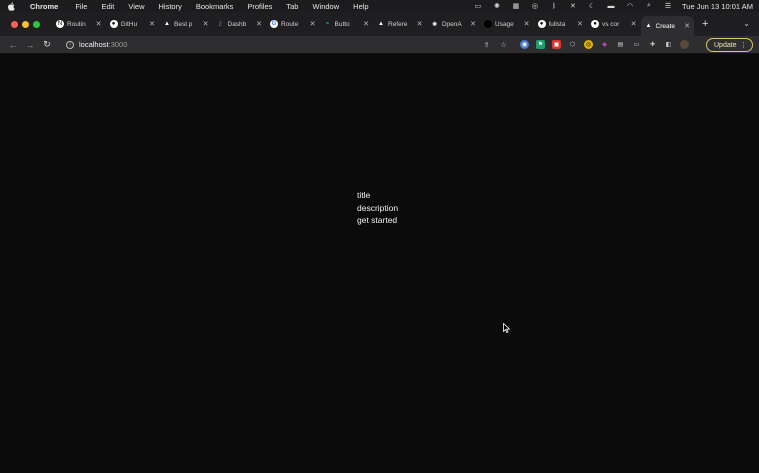 The width and height of the screenshot is (759, 473). Describe the element at coordinates (614, 24) in the screenshot. I see `tab-vs-code: ● vs cor ✕` at that location.